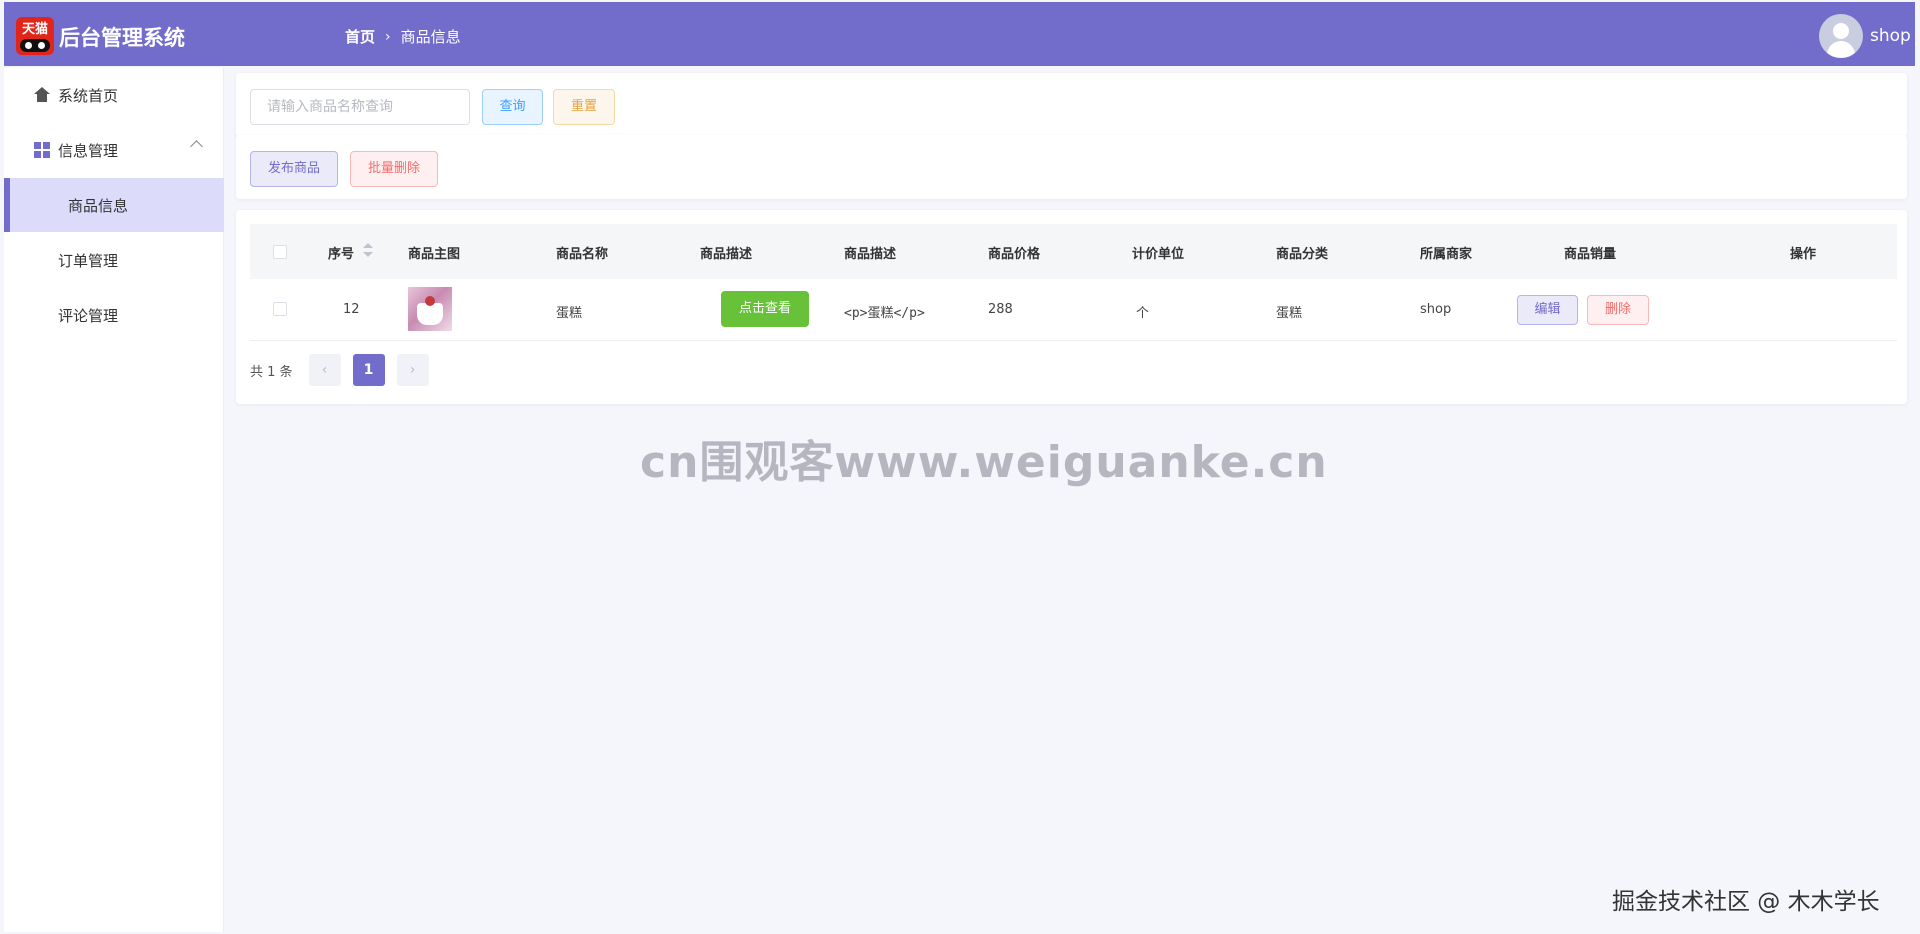 This screenshot has height=934, width=1920. I want to click on product-thumbnail, so click(430, 309).